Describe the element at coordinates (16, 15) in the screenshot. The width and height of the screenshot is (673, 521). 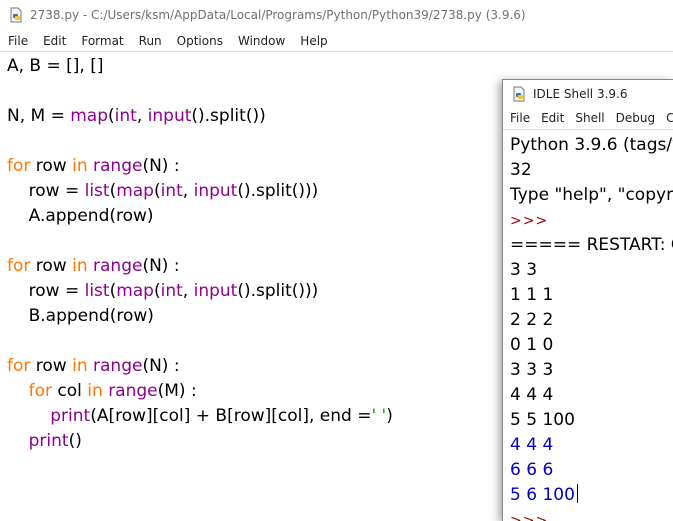
I see `python-file-icon` at that location.